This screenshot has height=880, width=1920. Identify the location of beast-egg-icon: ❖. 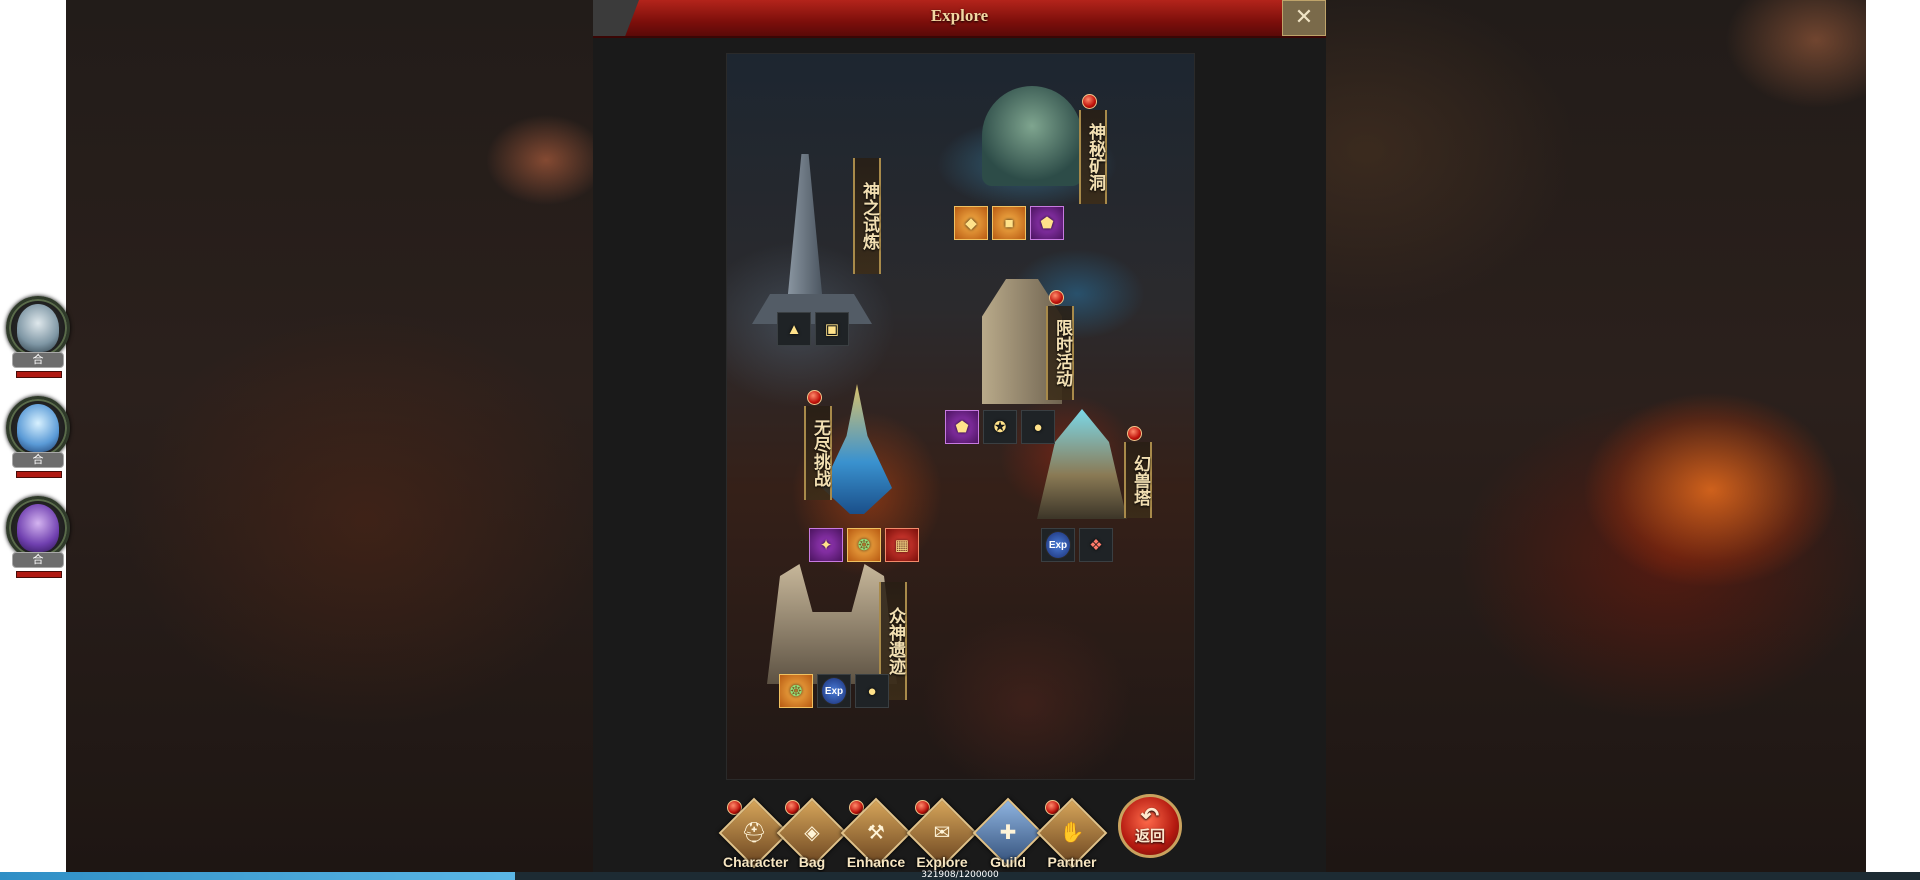
(1096, 545).